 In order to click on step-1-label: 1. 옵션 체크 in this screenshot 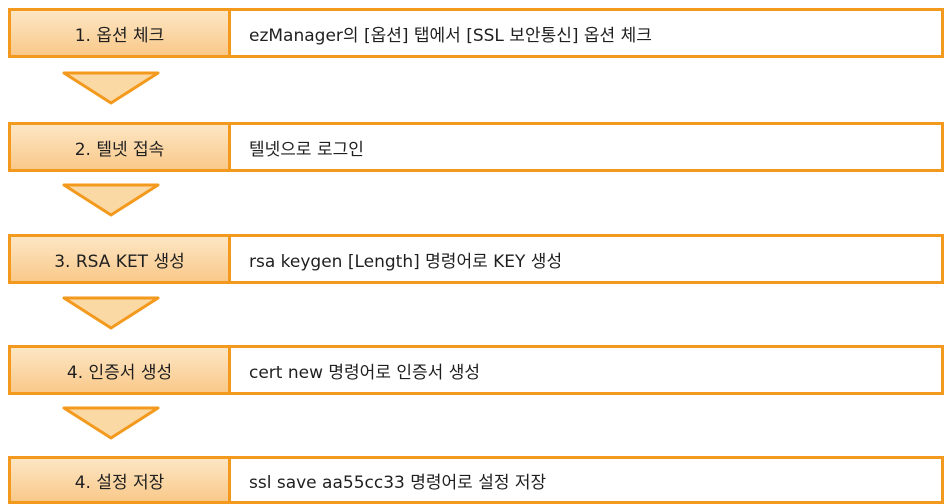, I will do `click(121, 33)`.